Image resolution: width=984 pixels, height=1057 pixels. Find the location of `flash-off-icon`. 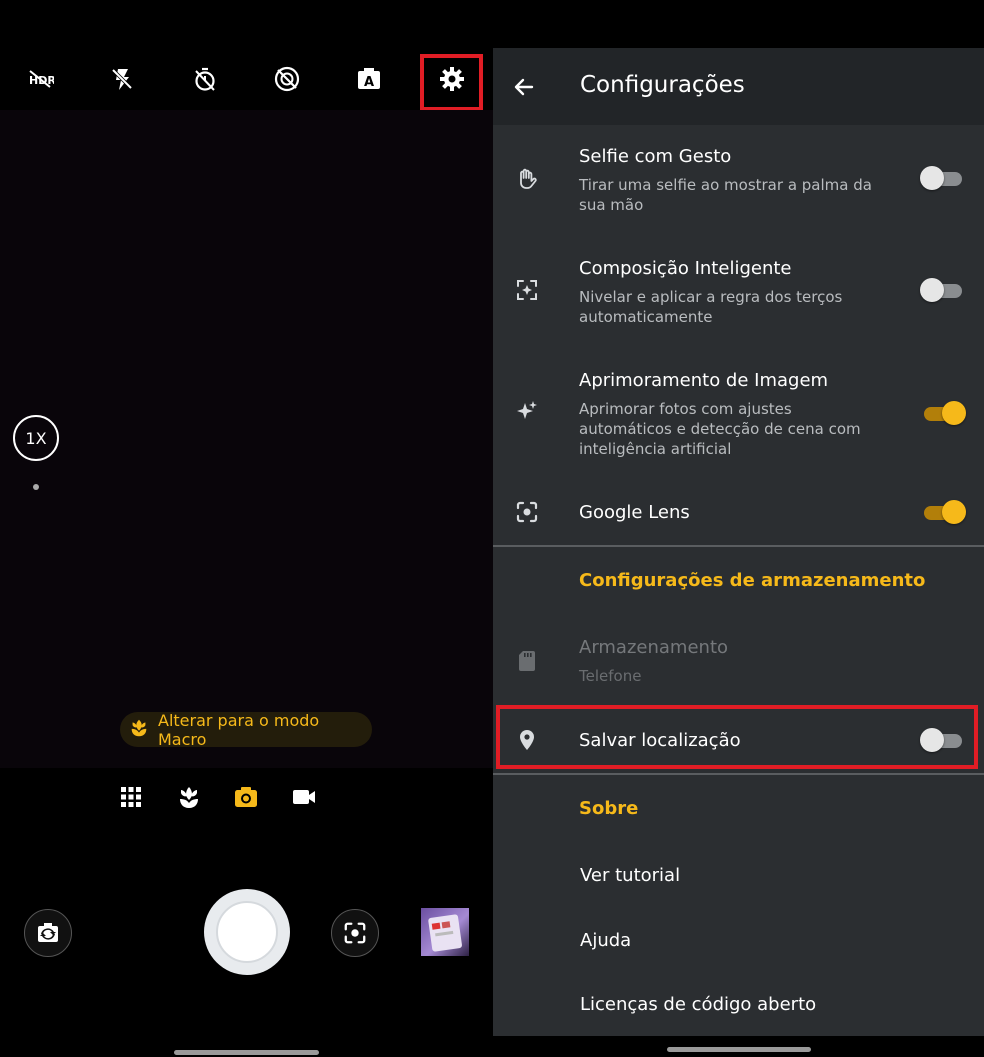

flash-off-icon is located at coordinates (122, 79).